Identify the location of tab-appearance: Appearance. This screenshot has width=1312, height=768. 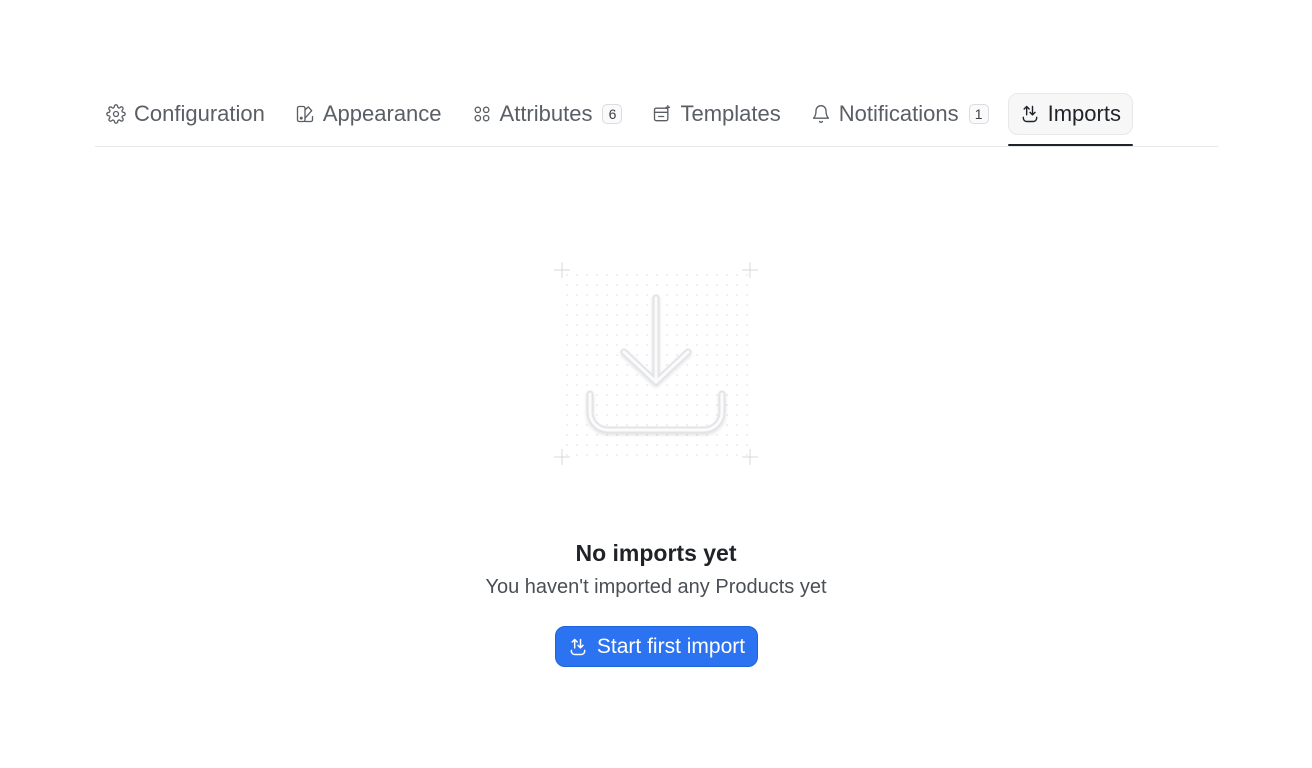
(368, 114).